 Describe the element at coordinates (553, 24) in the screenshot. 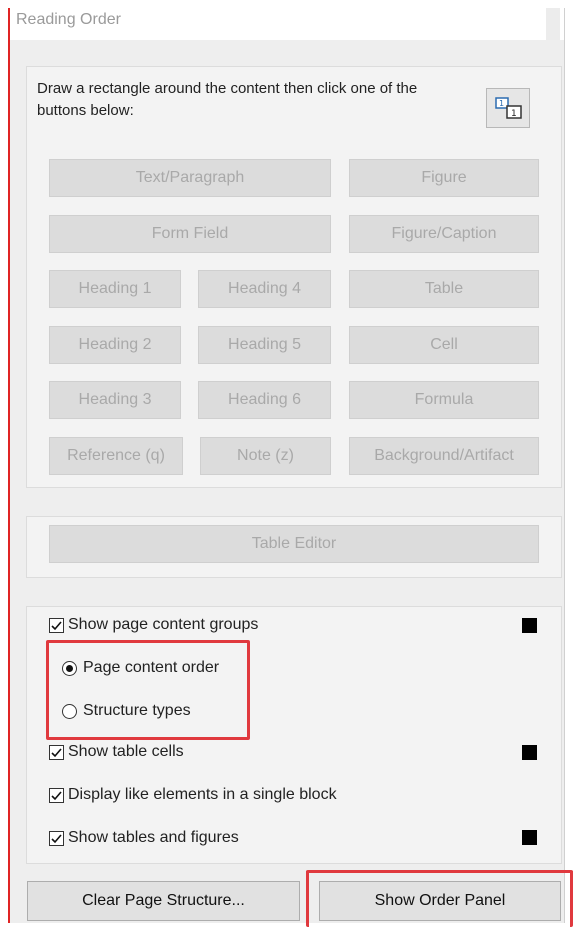

I see `title-bar-edge` at that location.